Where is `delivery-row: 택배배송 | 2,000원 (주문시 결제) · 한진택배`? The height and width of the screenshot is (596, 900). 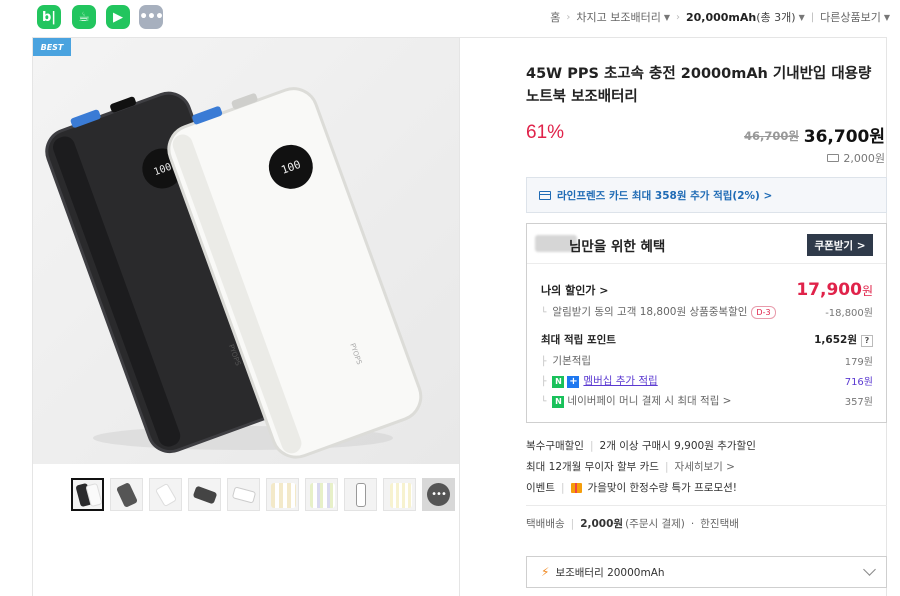
delivery-row: 택배배송 | 2,000원 (주문시 결제) · 한진택배 is located at coordinates (632, 523).